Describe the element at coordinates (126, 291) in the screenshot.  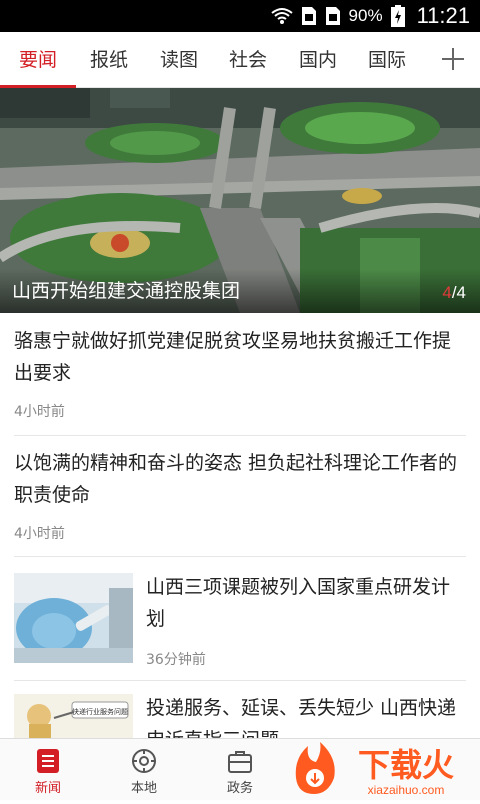
I see `banner-title: 山西开始组建交通控股集团` at that location.